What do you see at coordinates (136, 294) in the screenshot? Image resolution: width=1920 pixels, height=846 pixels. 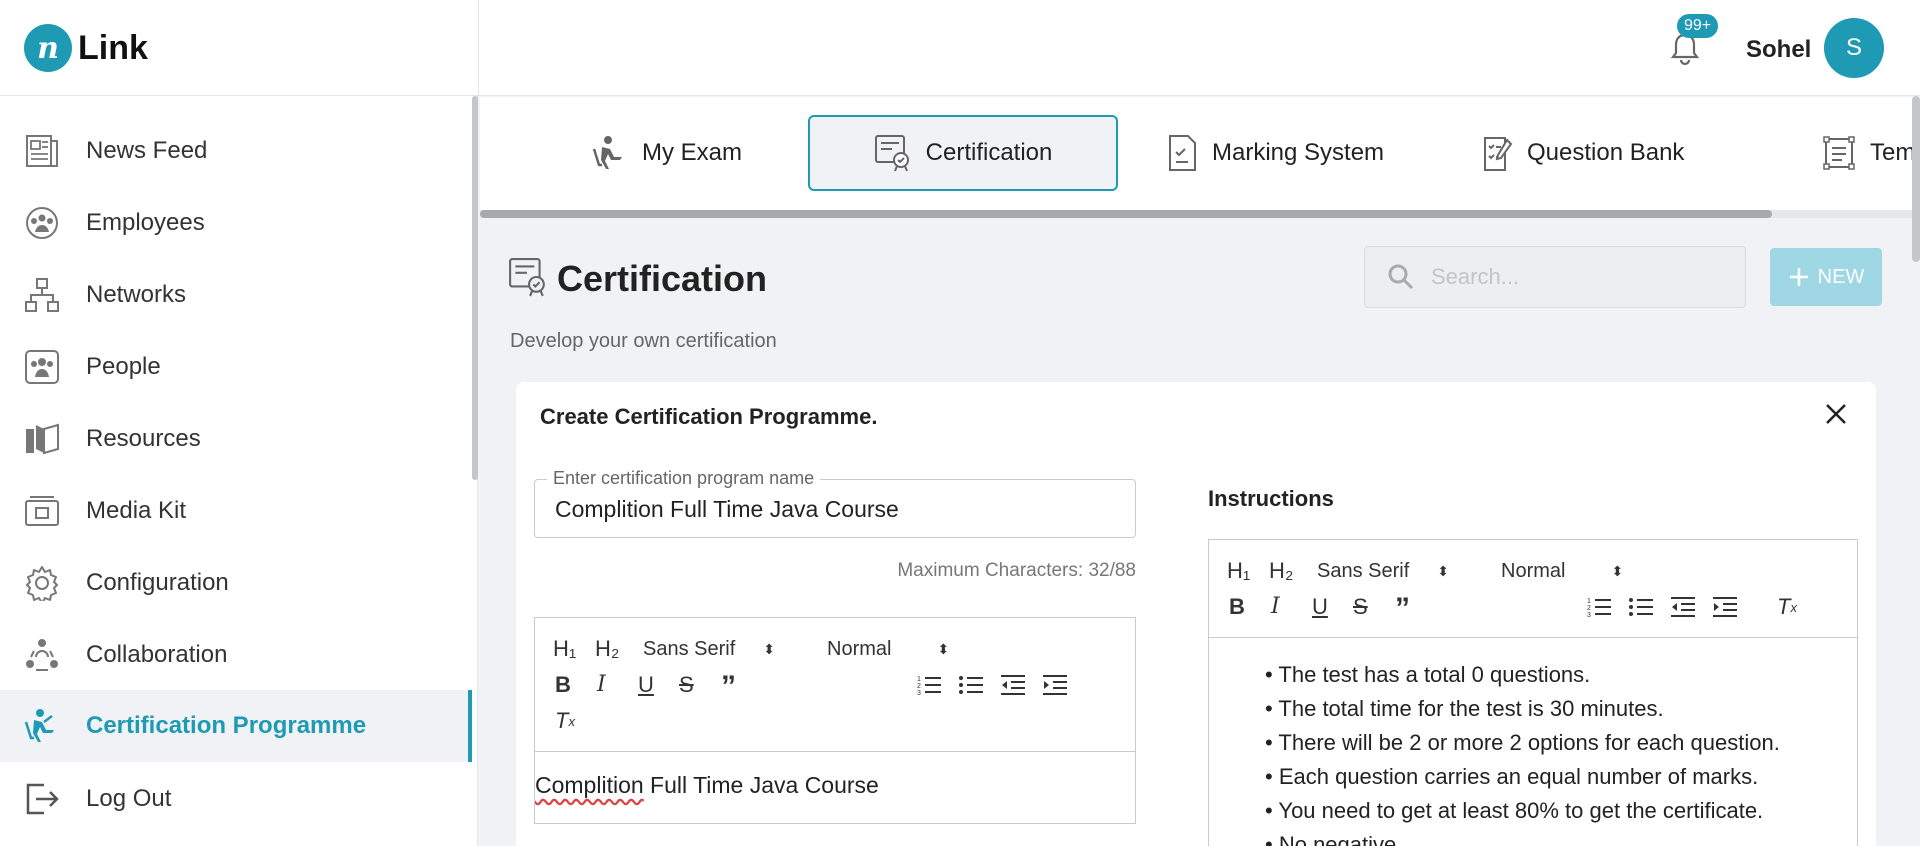 I see `sidebar-item-label: Networks` at bounding box center [136, 294].